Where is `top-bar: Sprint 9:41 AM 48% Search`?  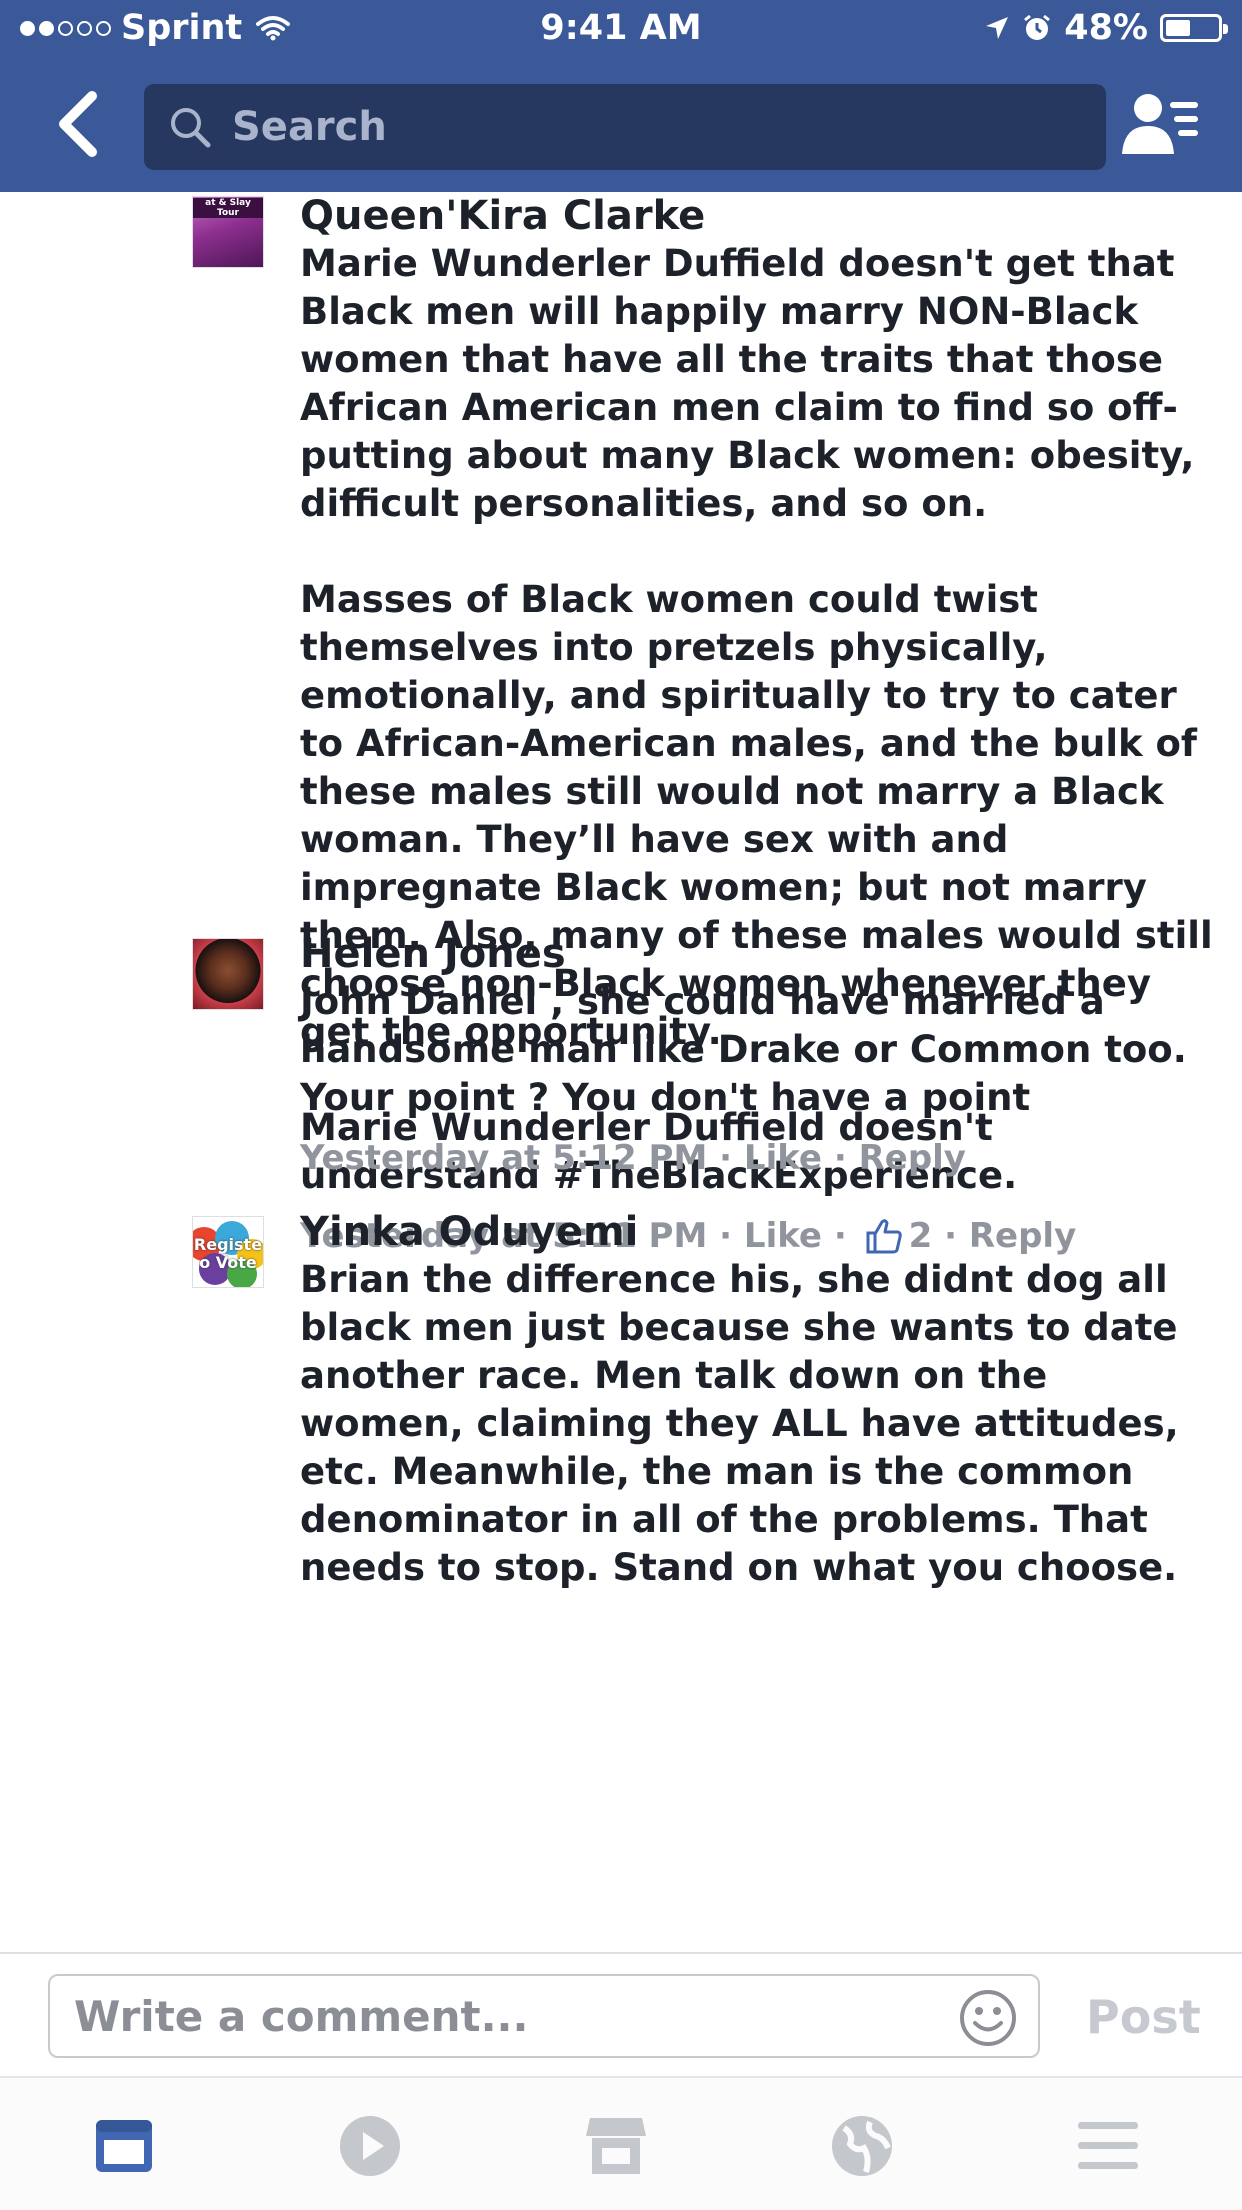
top-bar: Sprint 9:41 AM 48% Search is located at coordinates (621, 96).